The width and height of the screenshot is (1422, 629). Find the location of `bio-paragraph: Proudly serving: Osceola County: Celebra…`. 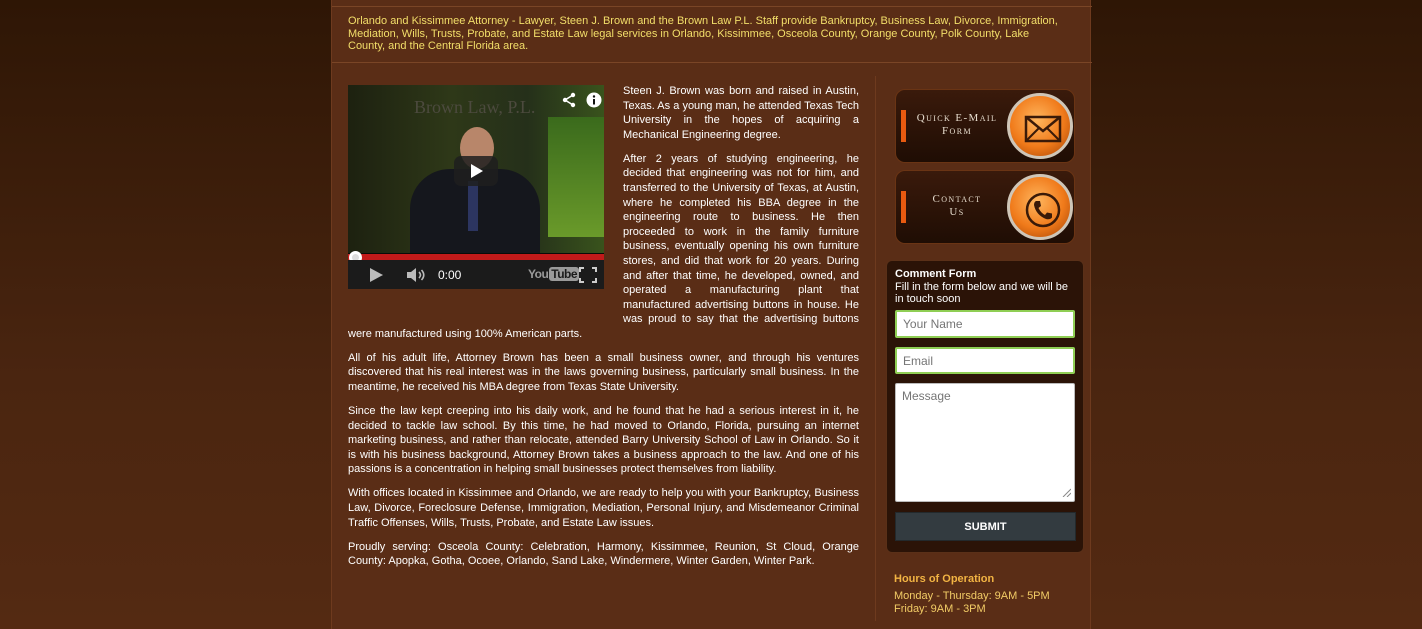

bio-paragraph: Proudly serving: Osceola County: Celebra… is located at coordinates (603, 554).